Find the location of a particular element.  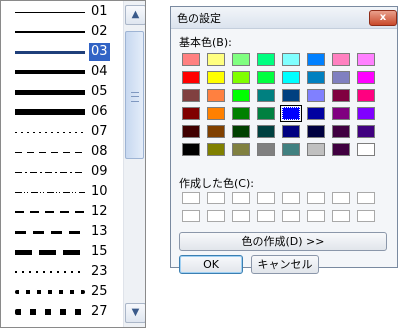

vertical-scrollbar: ▲ ▼ is located at coordinates (134, 164).